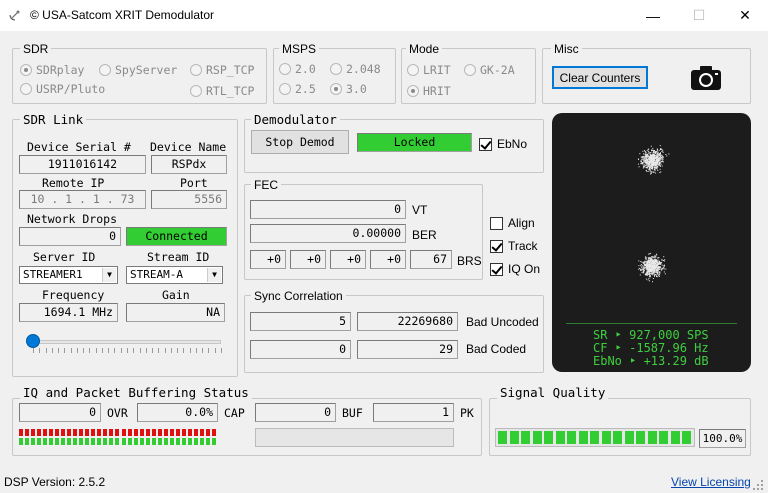 Image resolution: width=768 pixels, height=493 pixels. I want to click on bad-uncoded-count-a: 5, so click(300, 321).